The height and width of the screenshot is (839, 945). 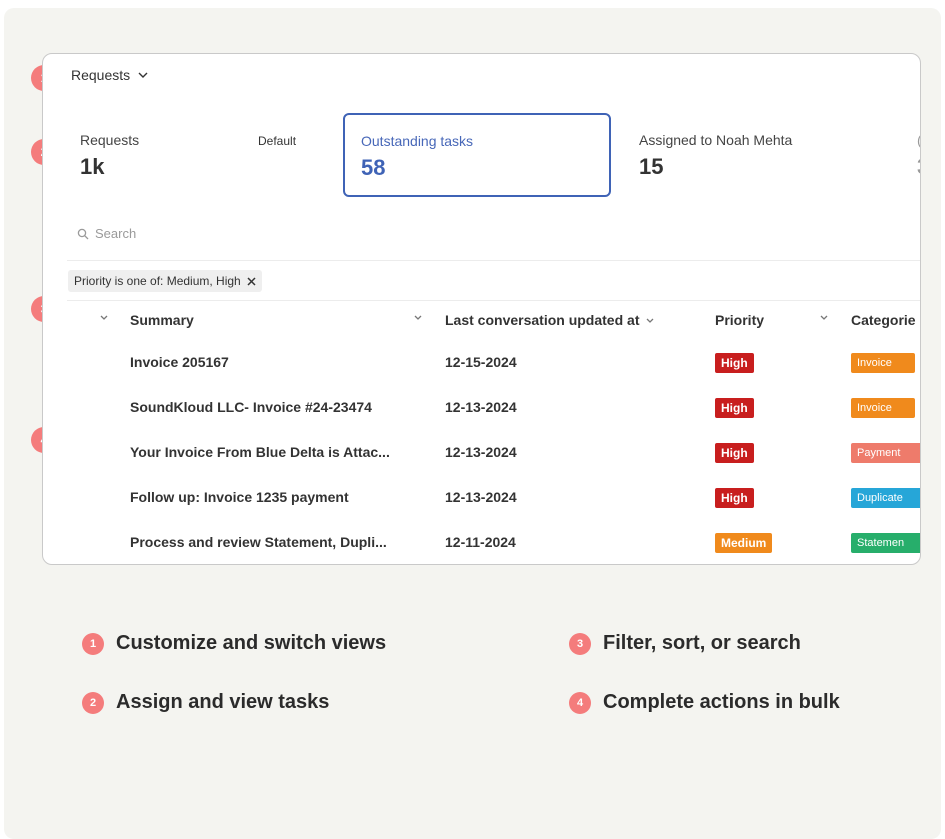 I want to click on tile-value: 58, so click(x=373, y=167).